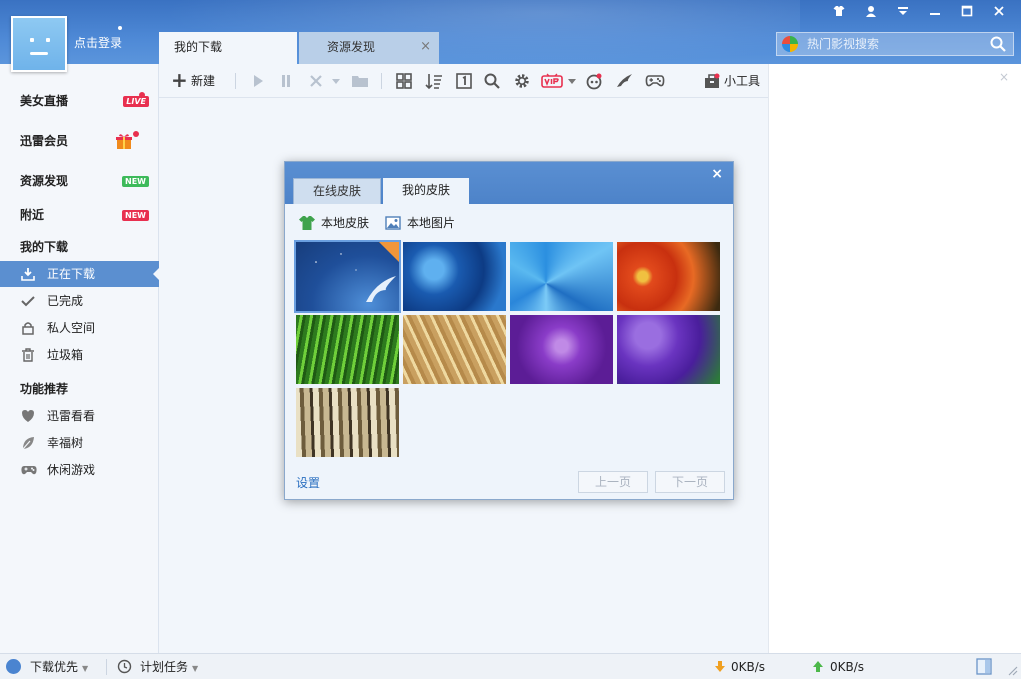 This screenshot has width=1021, height=679. I want to click on tab-close-icon: ×, so click(425, 47).